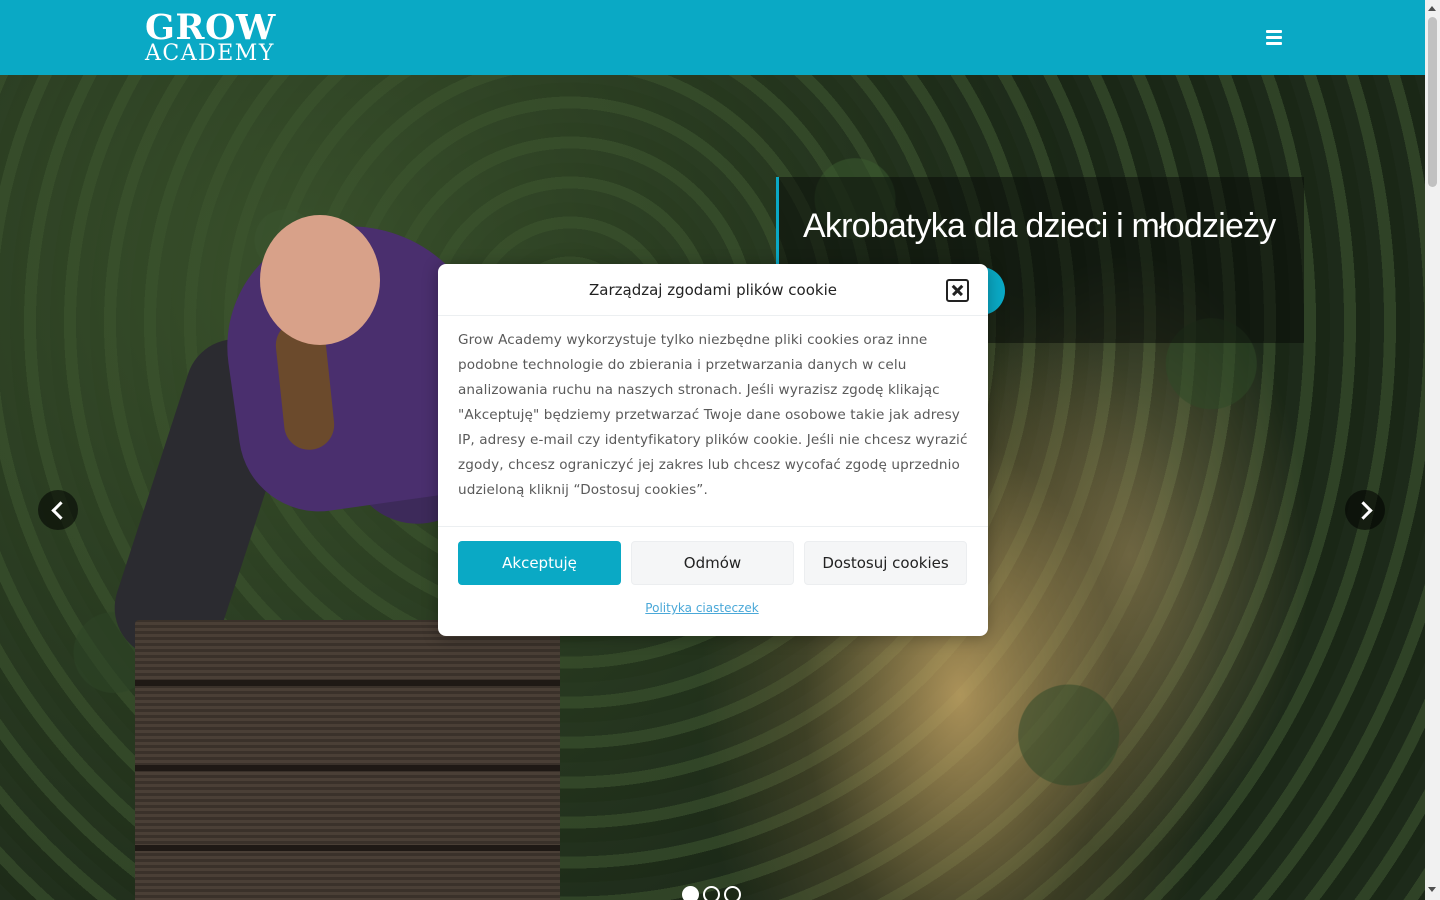 This screenshot has width=1440, height=900. Describe the element at coordinates (885, 563) in the screenshot. I see `customize-cookies-button: Dostosuj cookies` at that location.